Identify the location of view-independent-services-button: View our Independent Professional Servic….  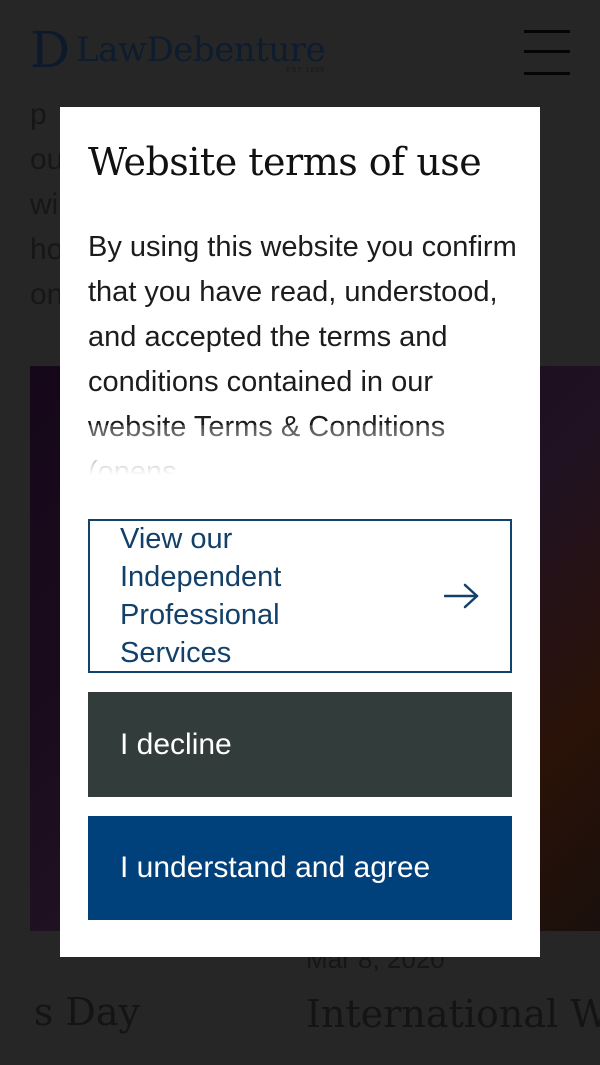
(300, 596).